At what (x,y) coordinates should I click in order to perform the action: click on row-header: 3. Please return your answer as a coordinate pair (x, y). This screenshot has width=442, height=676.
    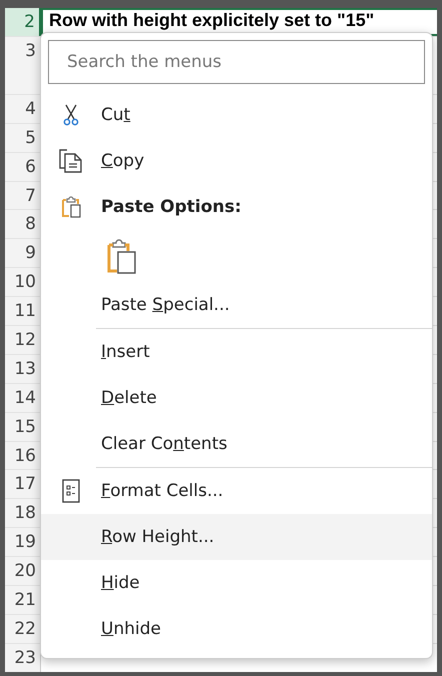
    Looking at the image, I should click on (23, 65).